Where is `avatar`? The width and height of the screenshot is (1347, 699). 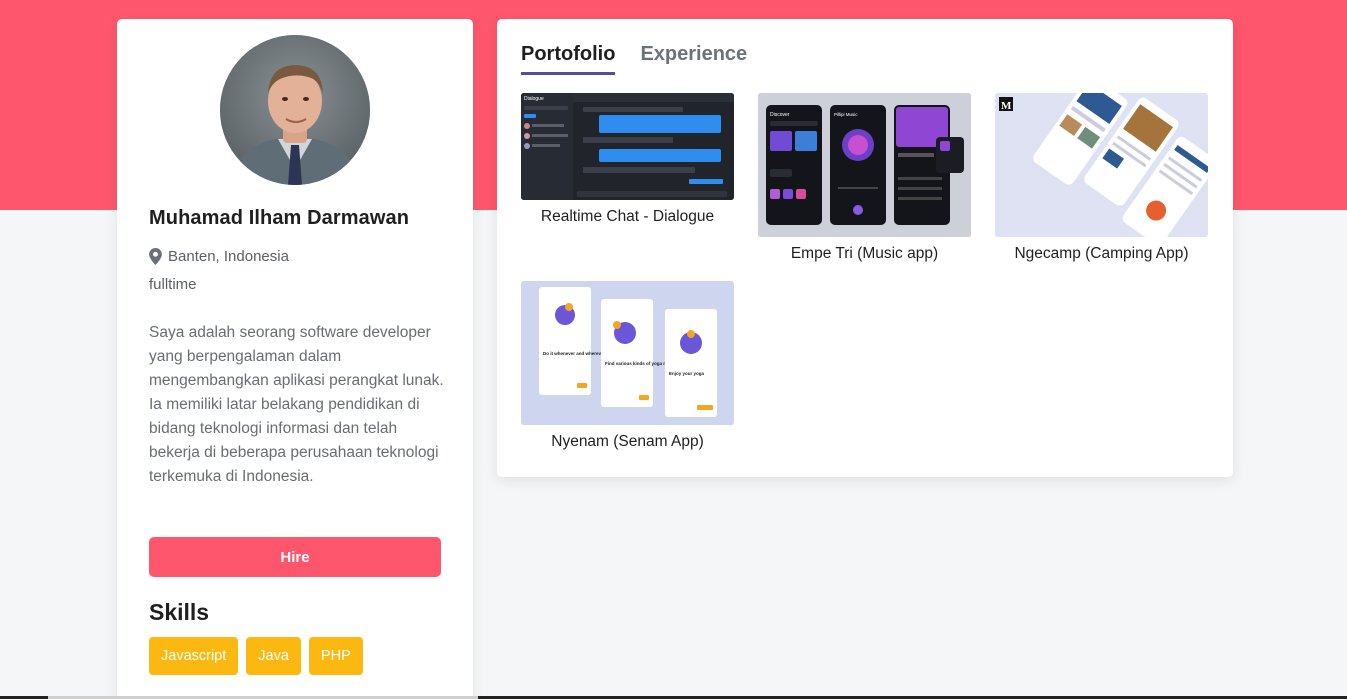
avatar is located at coordinates (295, 110).